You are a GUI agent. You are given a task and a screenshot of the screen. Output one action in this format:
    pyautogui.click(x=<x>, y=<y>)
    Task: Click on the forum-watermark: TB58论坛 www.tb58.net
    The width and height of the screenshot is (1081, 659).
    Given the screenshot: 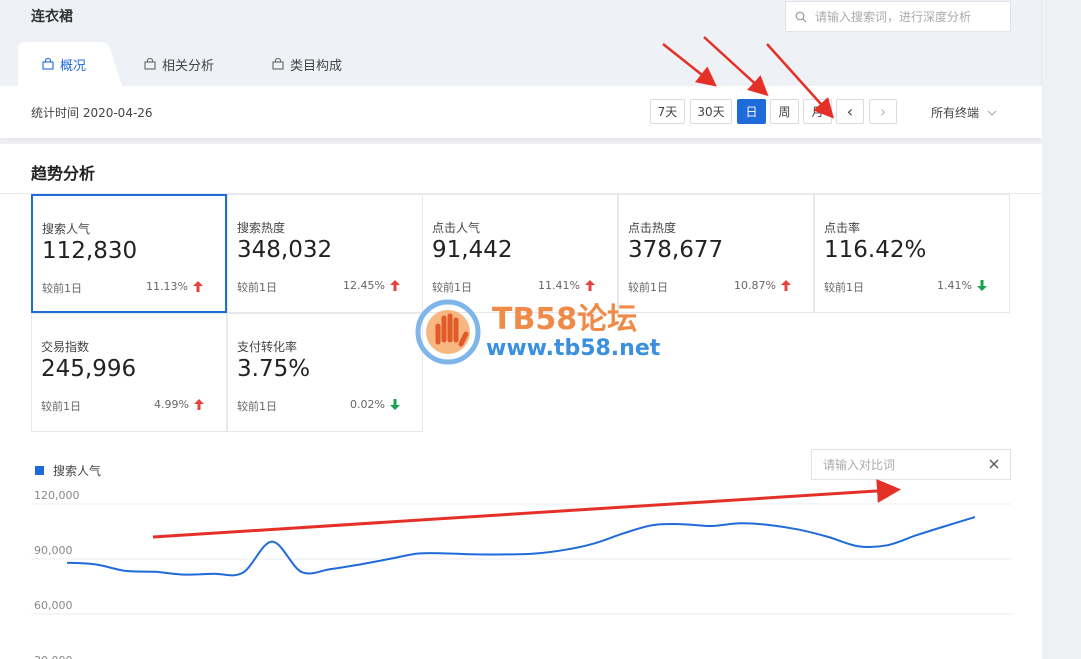 What is the action you would take?
    pyautogui.click(x=544, y=330)
    